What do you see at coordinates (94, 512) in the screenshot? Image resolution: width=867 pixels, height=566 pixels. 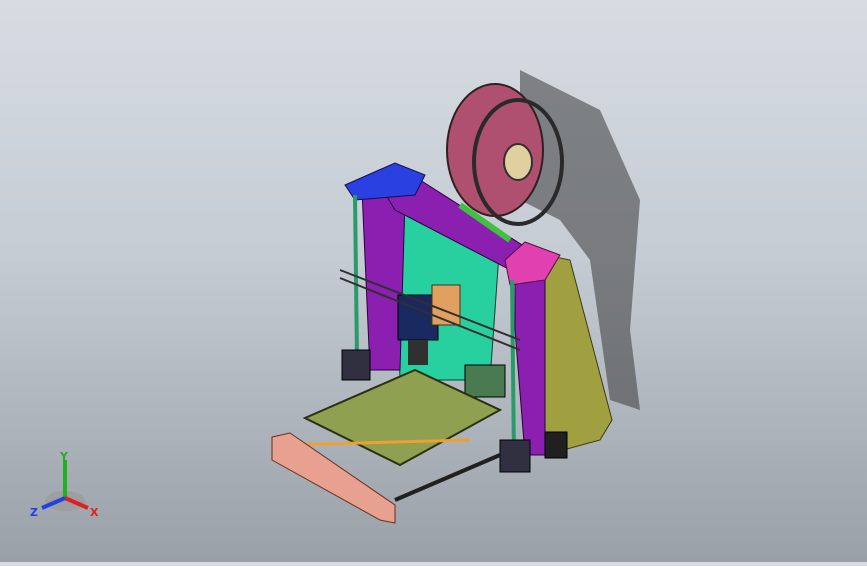 I see `x-axis-label: X` at bounding box center [94, 512].